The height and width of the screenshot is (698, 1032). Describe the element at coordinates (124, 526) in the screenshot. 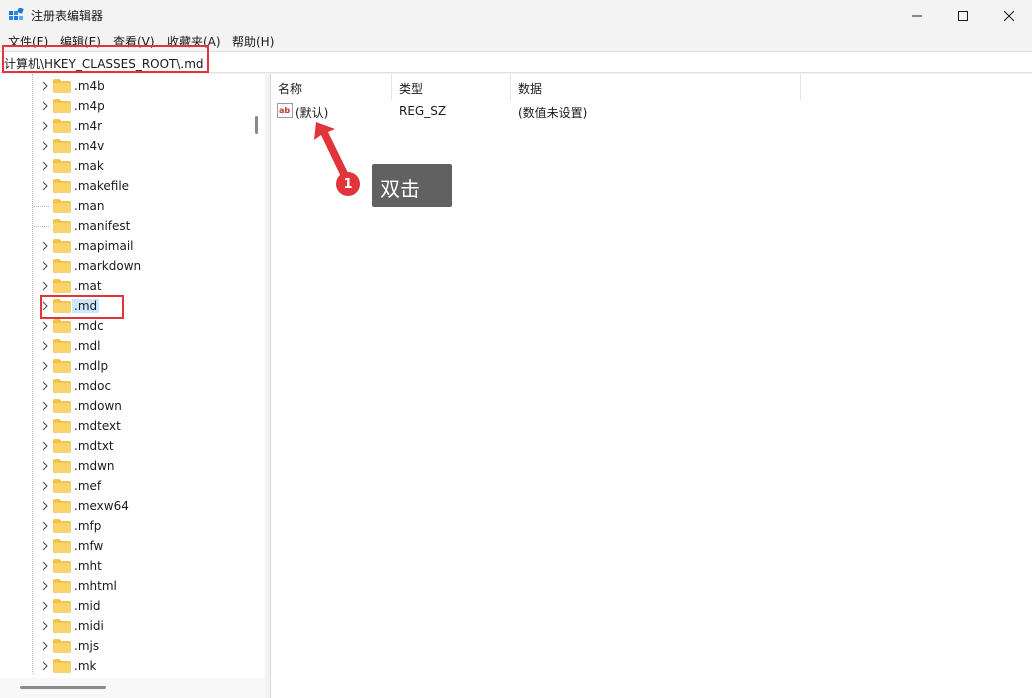

I see `tree-item: .mfp` at that location.